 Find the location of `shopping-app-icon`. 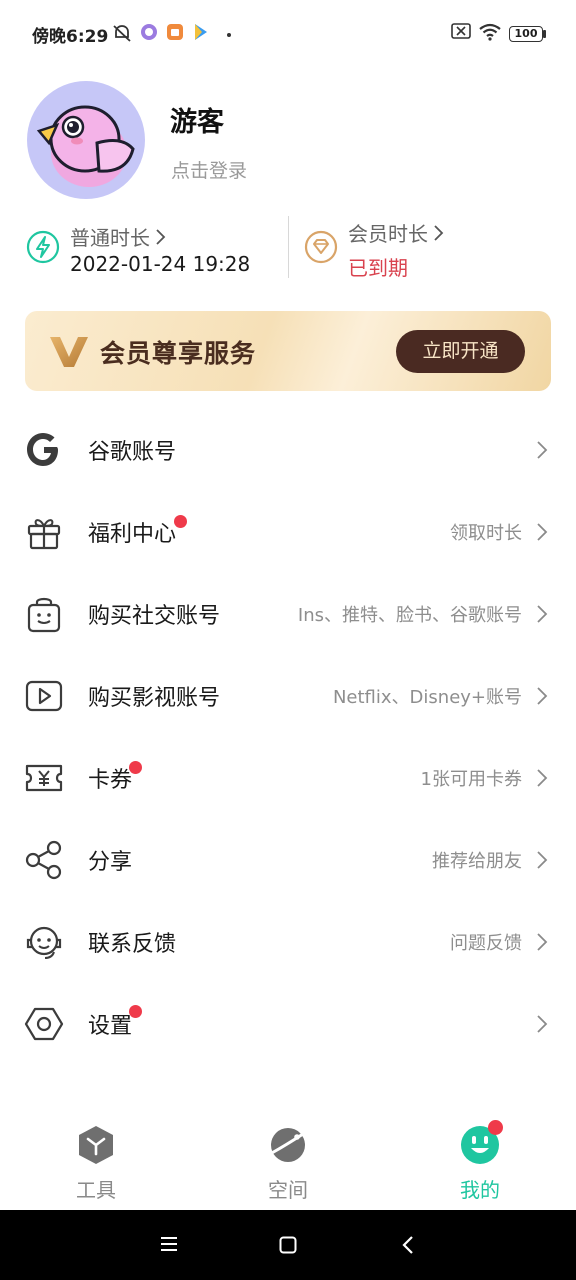

shopping-app-icon is located at coordinates (175, 32).